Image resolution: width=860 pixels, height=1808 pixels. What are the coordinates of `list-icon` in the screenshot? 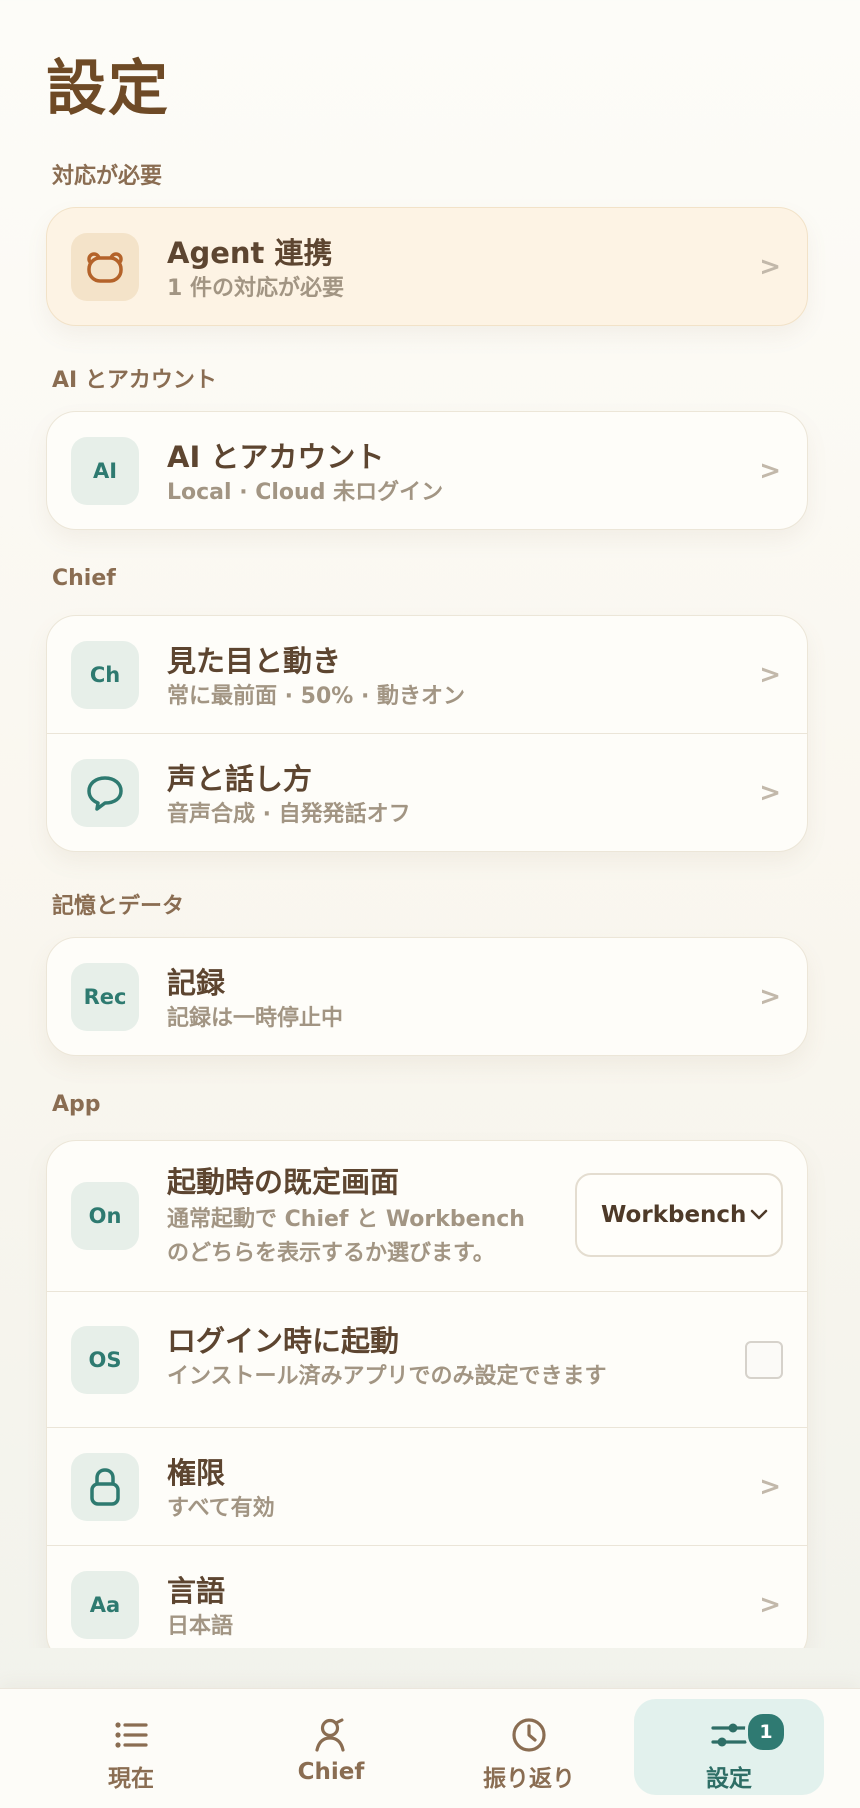 It's located at (131, 1735).